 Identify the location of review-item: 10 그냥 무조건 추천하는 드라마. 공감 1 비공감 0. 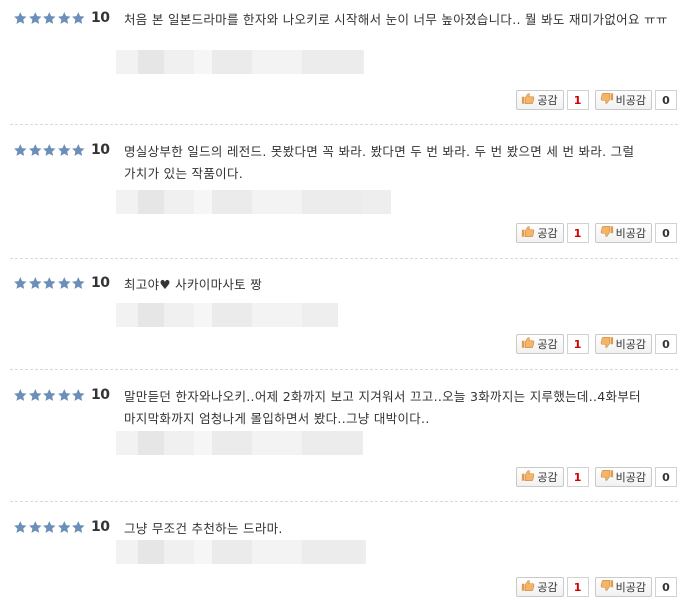
(342, 554).